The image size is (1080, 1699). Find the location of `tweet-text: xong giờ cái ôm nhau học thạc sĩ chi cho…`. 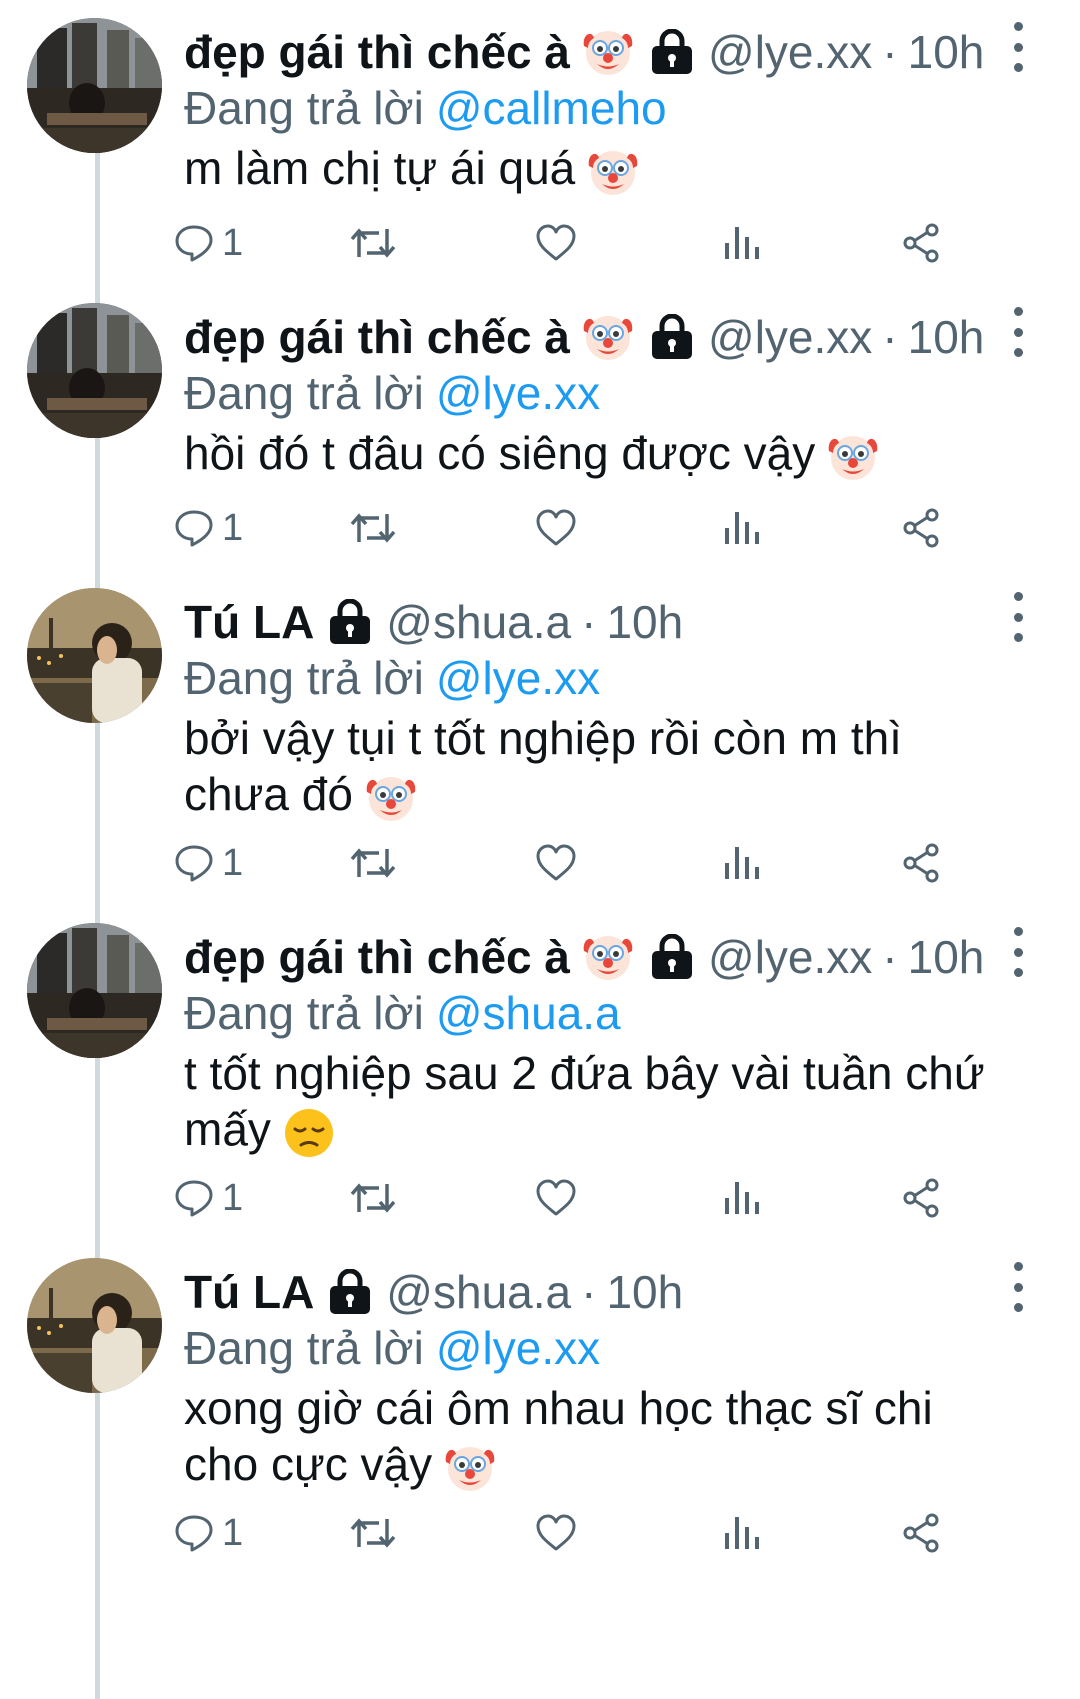

tweet-text: xong giờ cái ôm nhau học thạc sĩ chi cho… is located at coordinates (569, 1438).